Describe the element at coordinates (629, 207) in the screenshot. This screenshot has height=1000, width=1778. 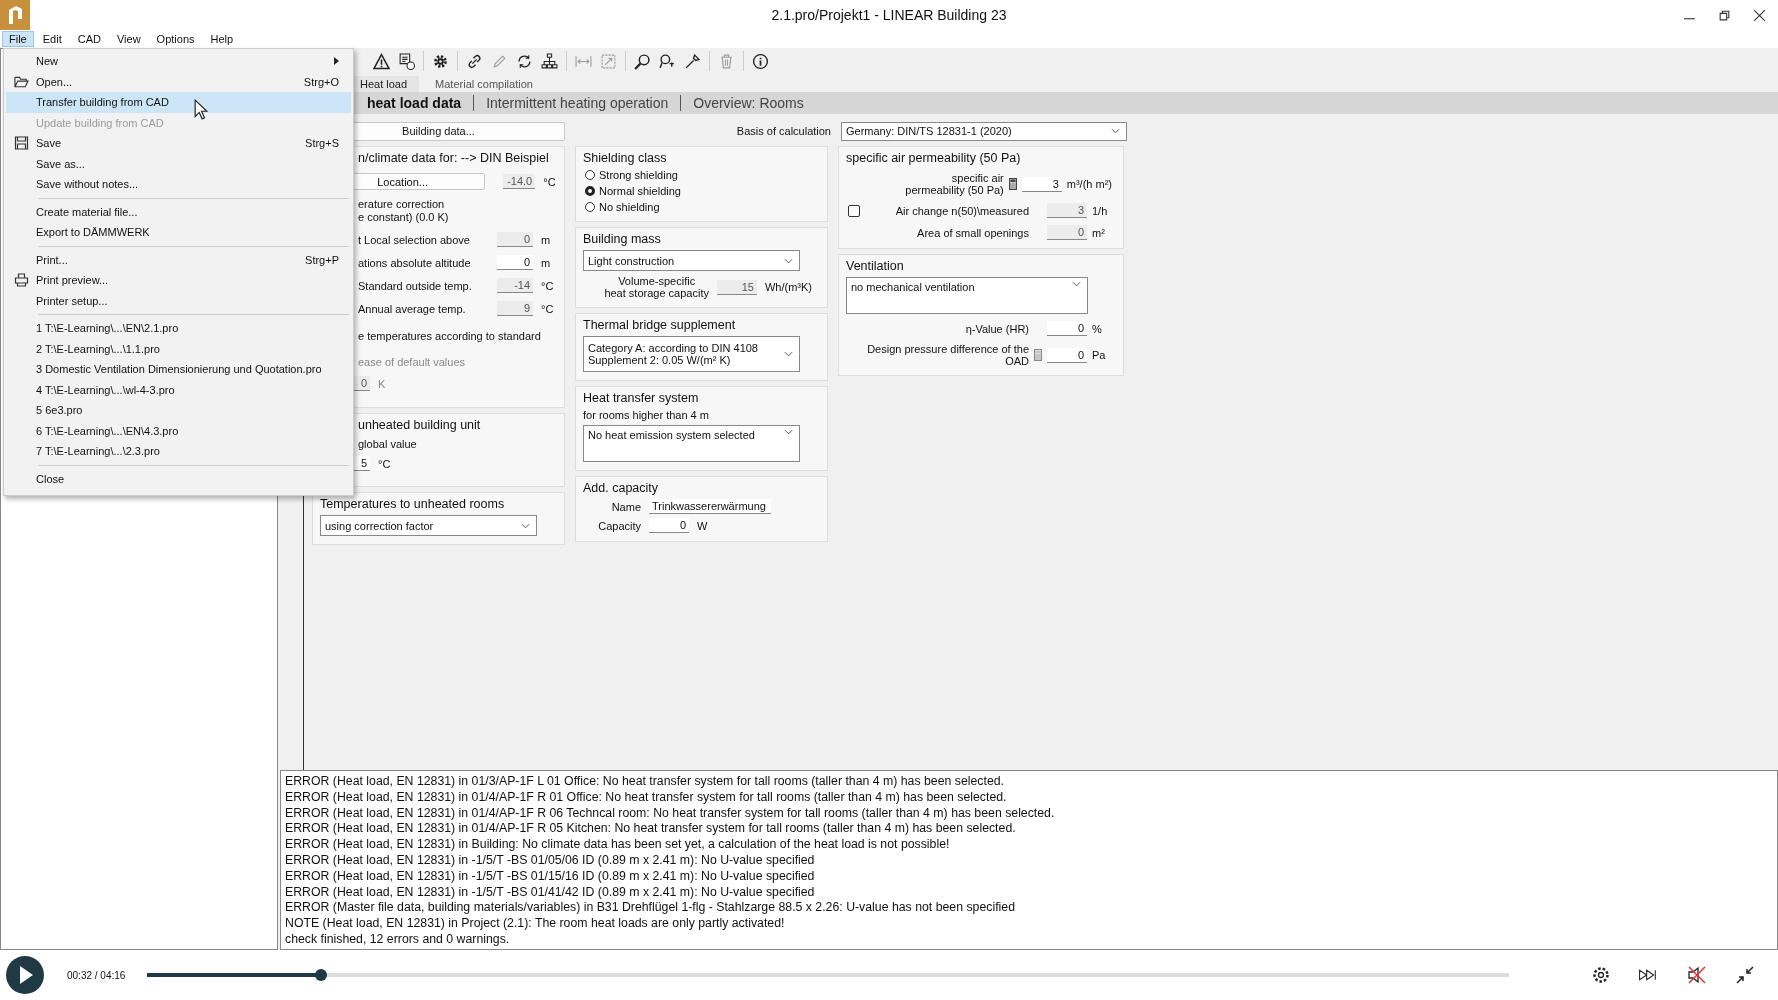
I see `radio-label: No shielding` at that location.